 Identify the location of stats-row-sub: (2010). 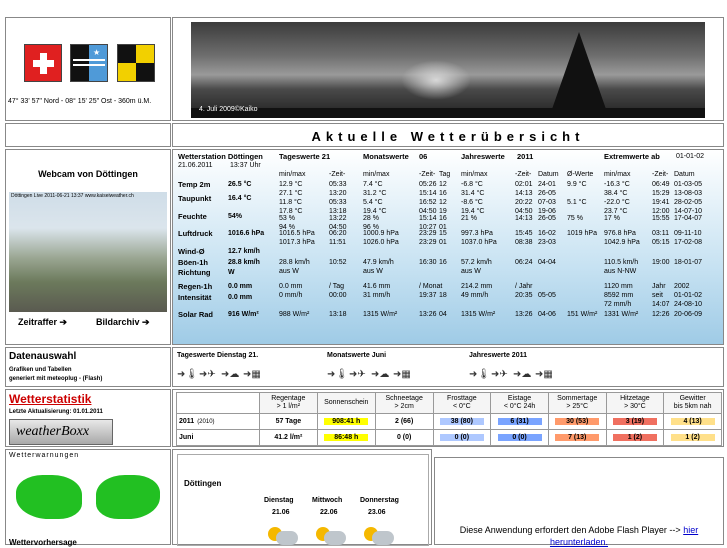
(206, 422).